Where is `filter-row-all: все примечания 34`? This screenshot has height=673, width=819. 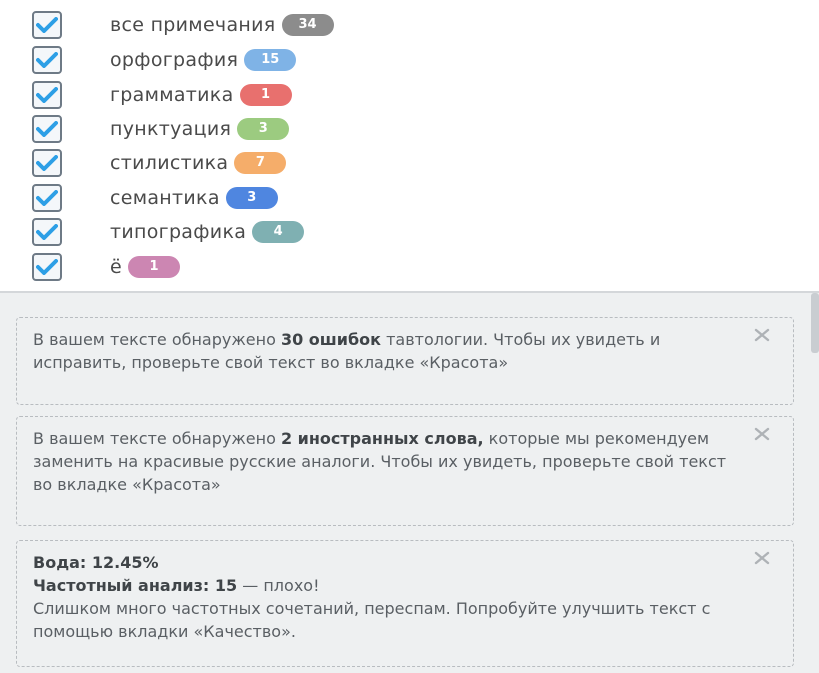 filter-row-all: все примечания 34 is located at coordinates (183, 25).